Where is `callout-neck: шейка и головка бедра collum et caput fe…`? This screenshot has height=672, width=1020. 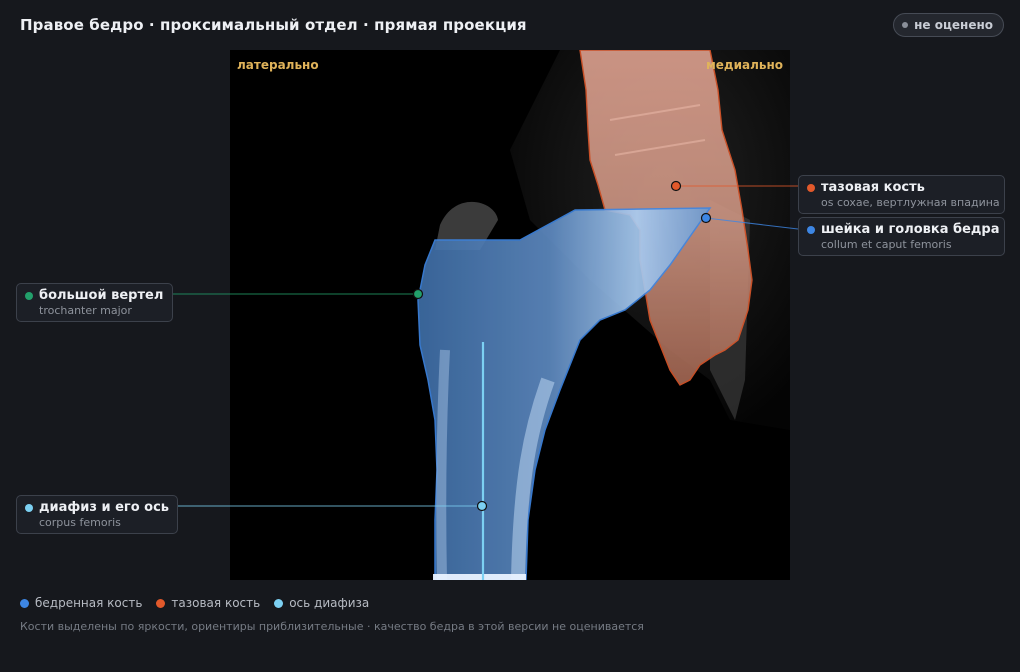 callout-neck: шейка и головка бедра collum et caput fe… is located at coordinates (901, 236).